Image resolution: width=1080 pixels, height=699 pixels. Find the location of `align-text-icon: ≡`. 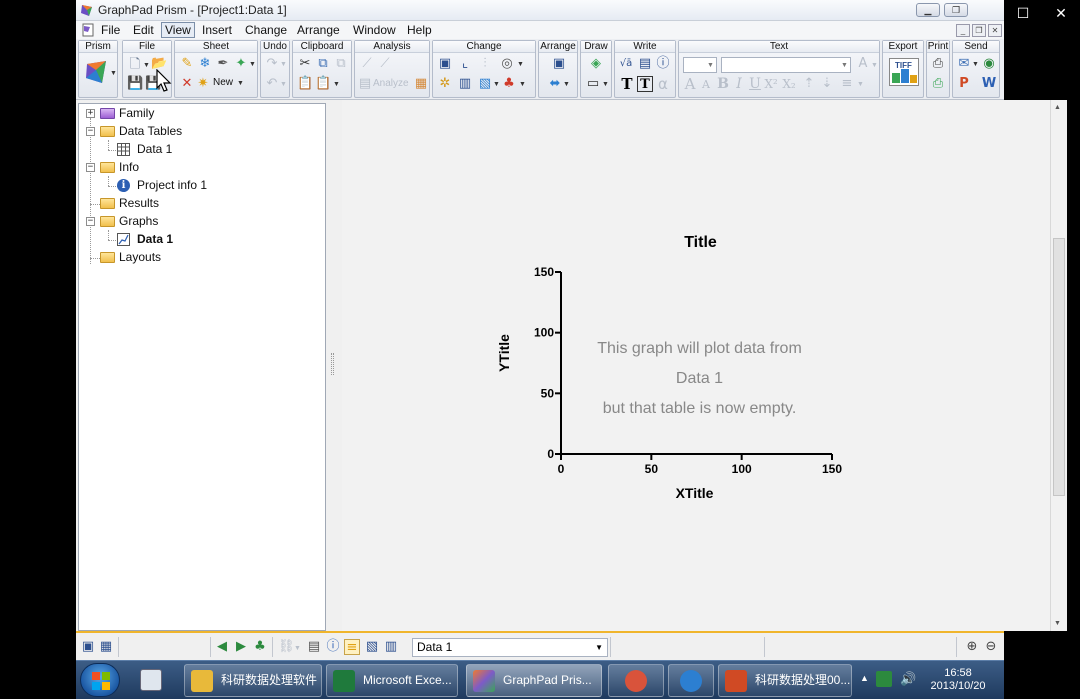

align-text-icon: ≡ is located at coordinates (847, 84).